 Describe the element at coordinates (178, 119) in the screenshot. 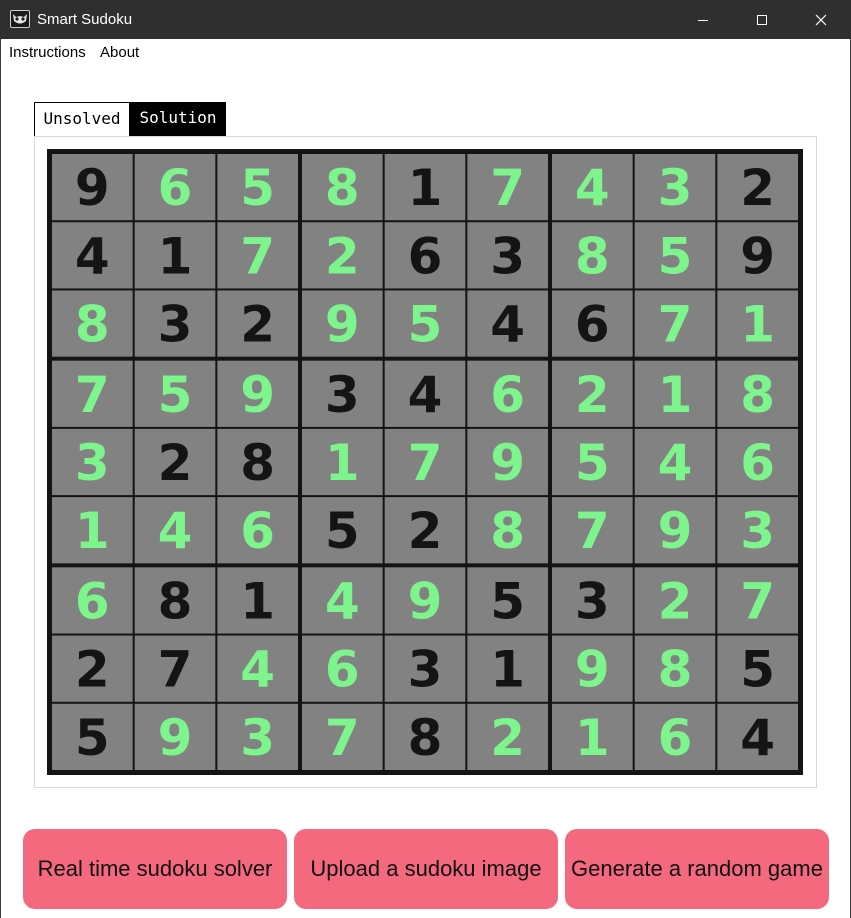

I see `tab-solution: Solution` at that location.